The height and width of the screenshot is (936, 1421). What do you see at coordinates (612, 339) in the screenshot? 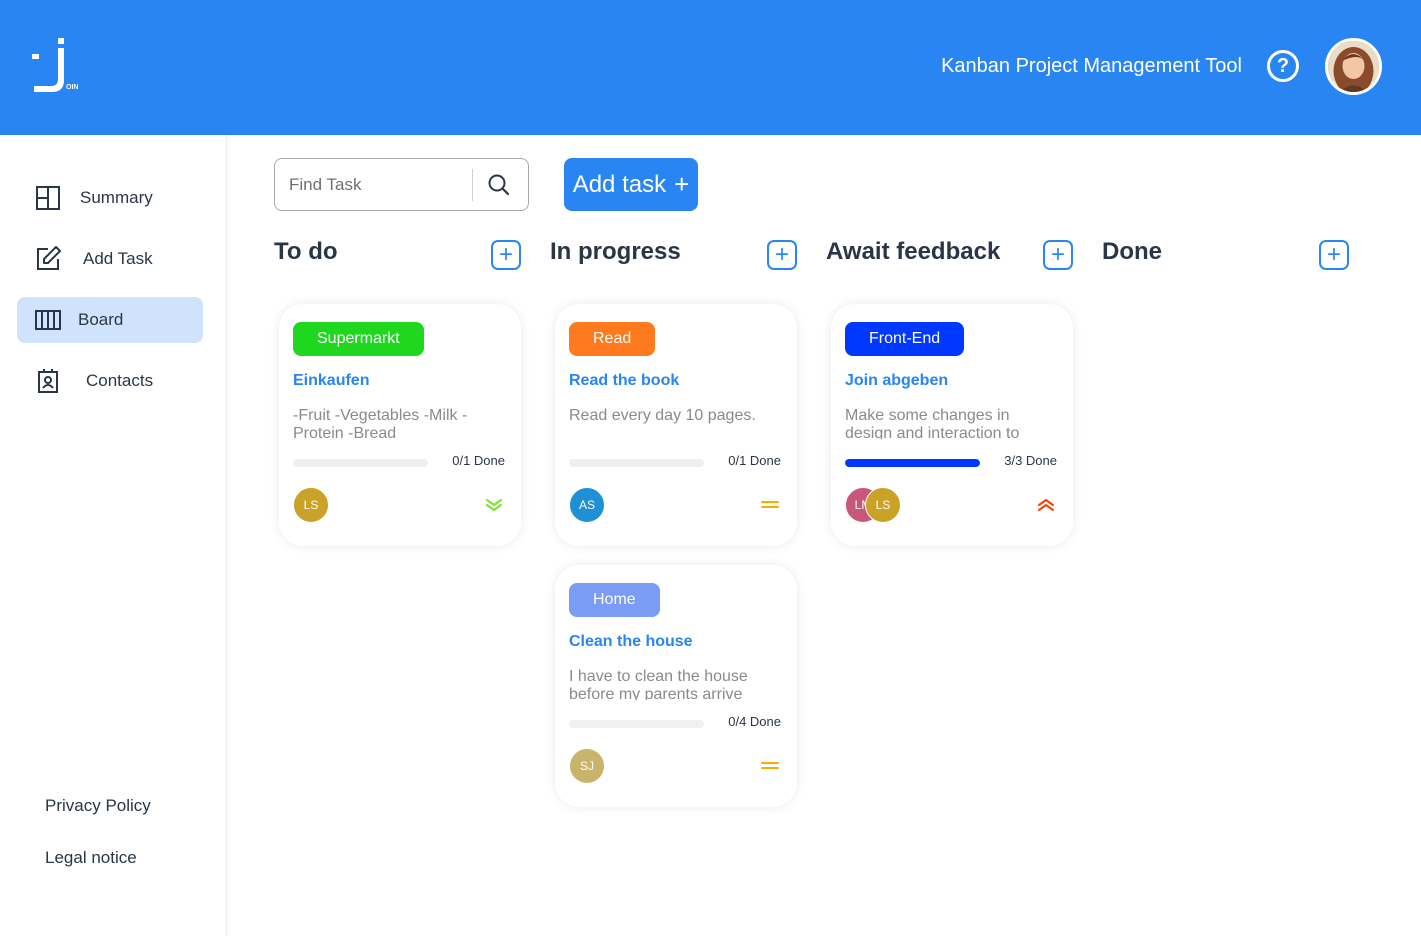
I see `category-label: Read` at bounding box center [612, 339].